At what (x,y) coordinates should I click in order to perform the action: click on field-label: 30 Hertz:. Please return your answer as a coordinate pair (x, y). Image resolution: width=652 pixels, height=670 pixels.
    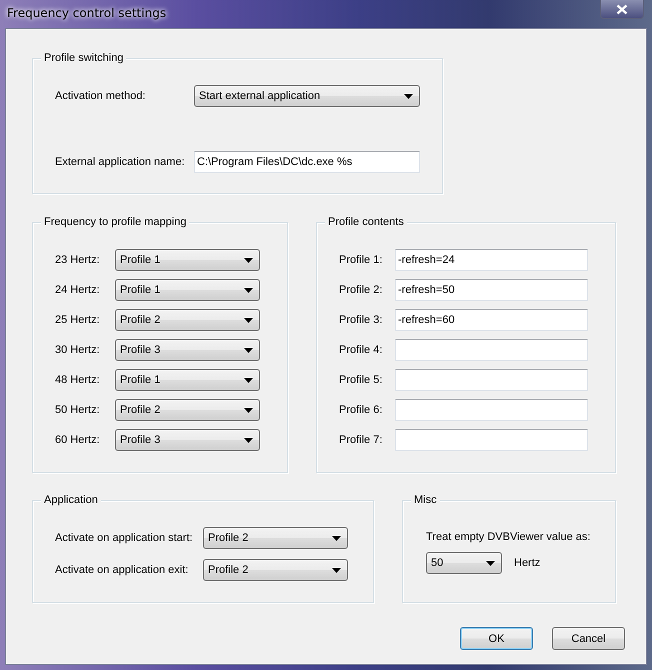
    Looking at the image, I should click on (78, 350).